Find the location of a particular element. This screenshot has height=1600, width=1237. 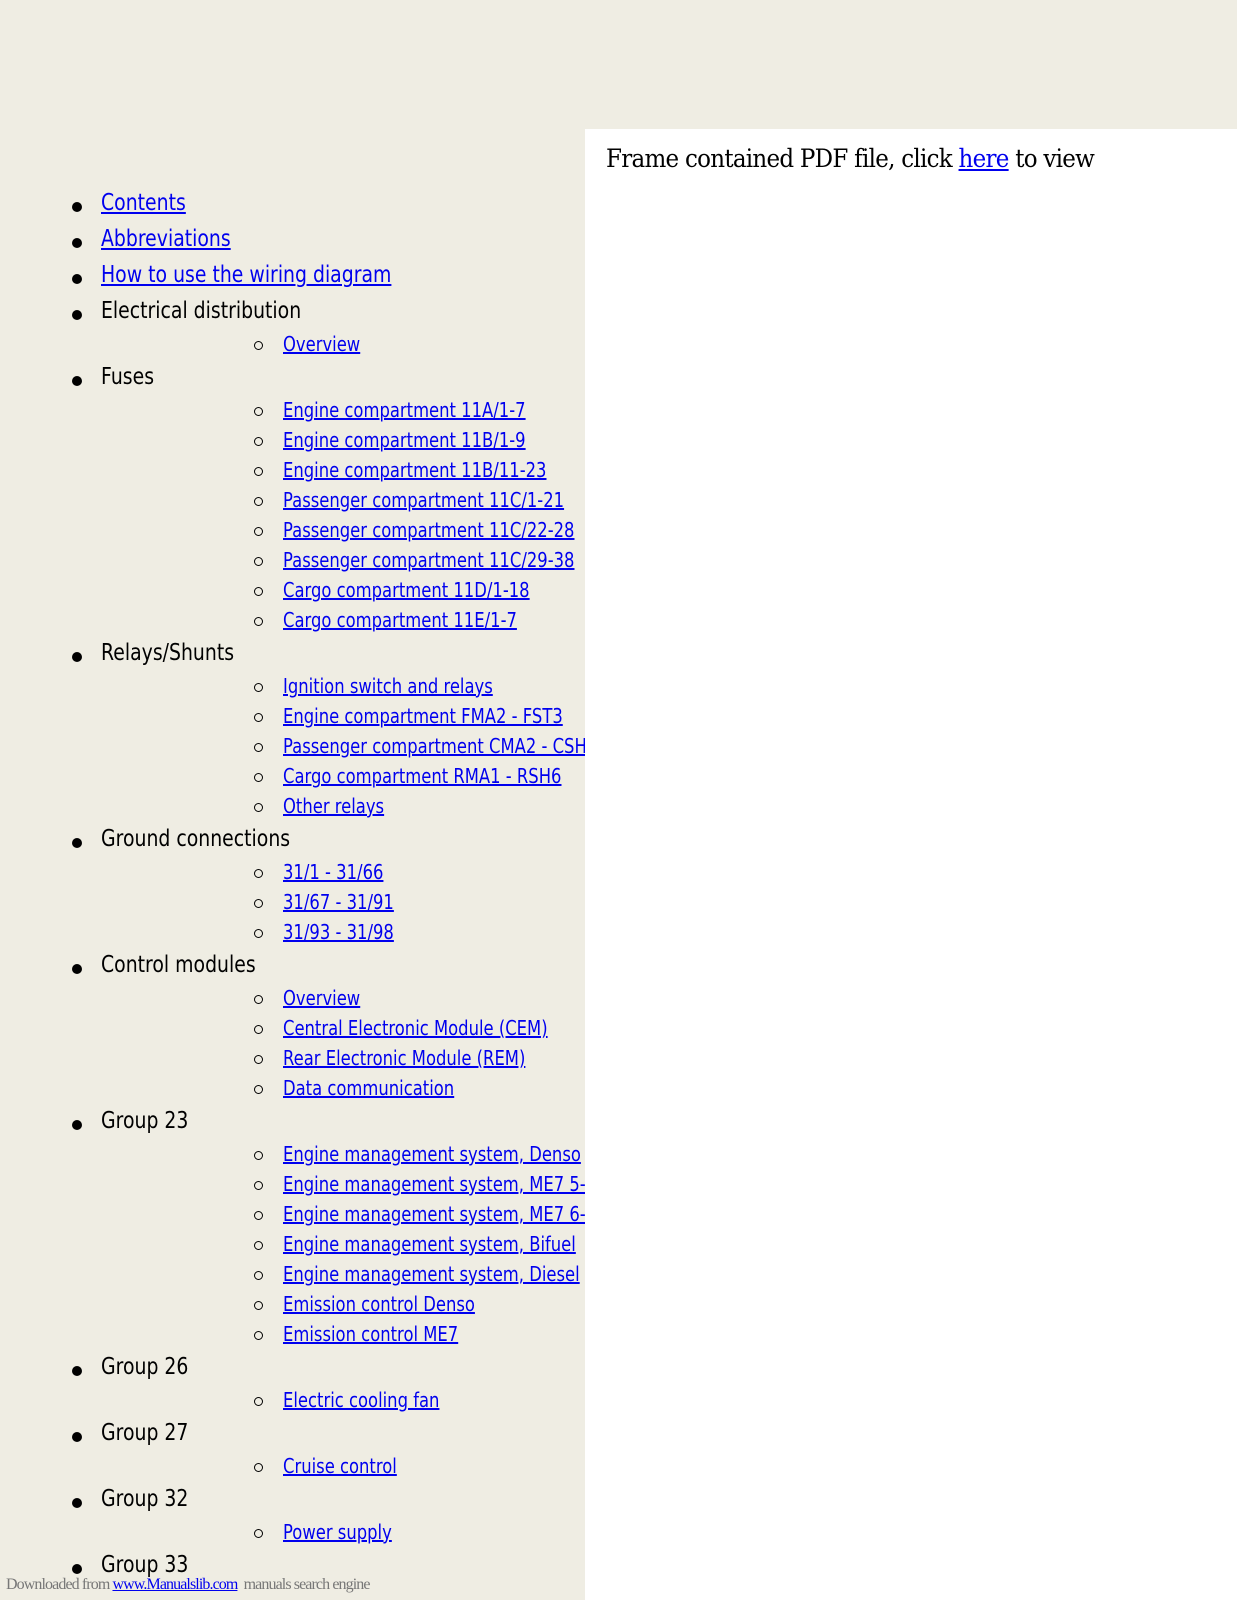

toc-link-data-communication: Data communication is located at coordinates (368, 1088).